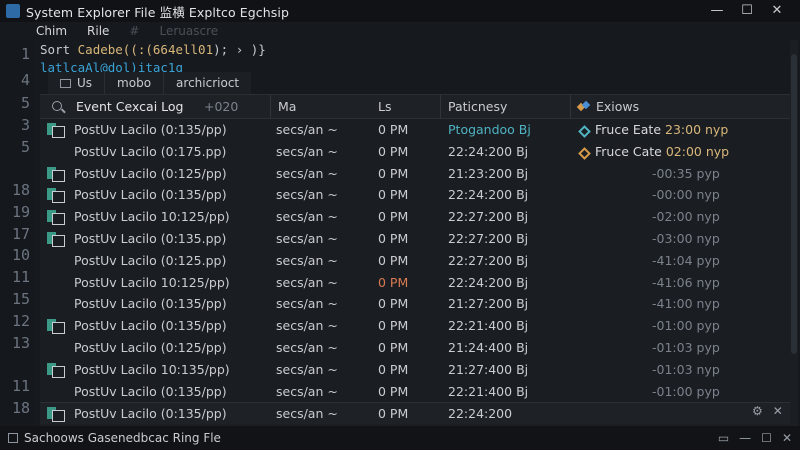 This screenshot has height=450, width=800. Describe the element at coordinates (686, 369) in the screenshot. I see `event-offset: -01:03 nyp` at that location.